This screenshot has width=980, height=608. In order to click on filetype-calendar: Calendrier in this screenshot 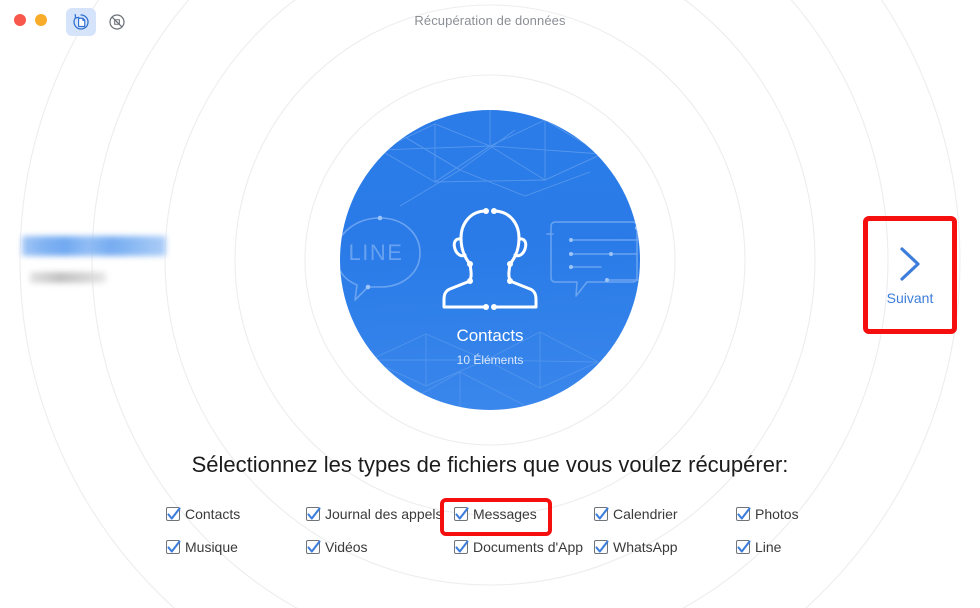, I will do `click(636, 514)`.